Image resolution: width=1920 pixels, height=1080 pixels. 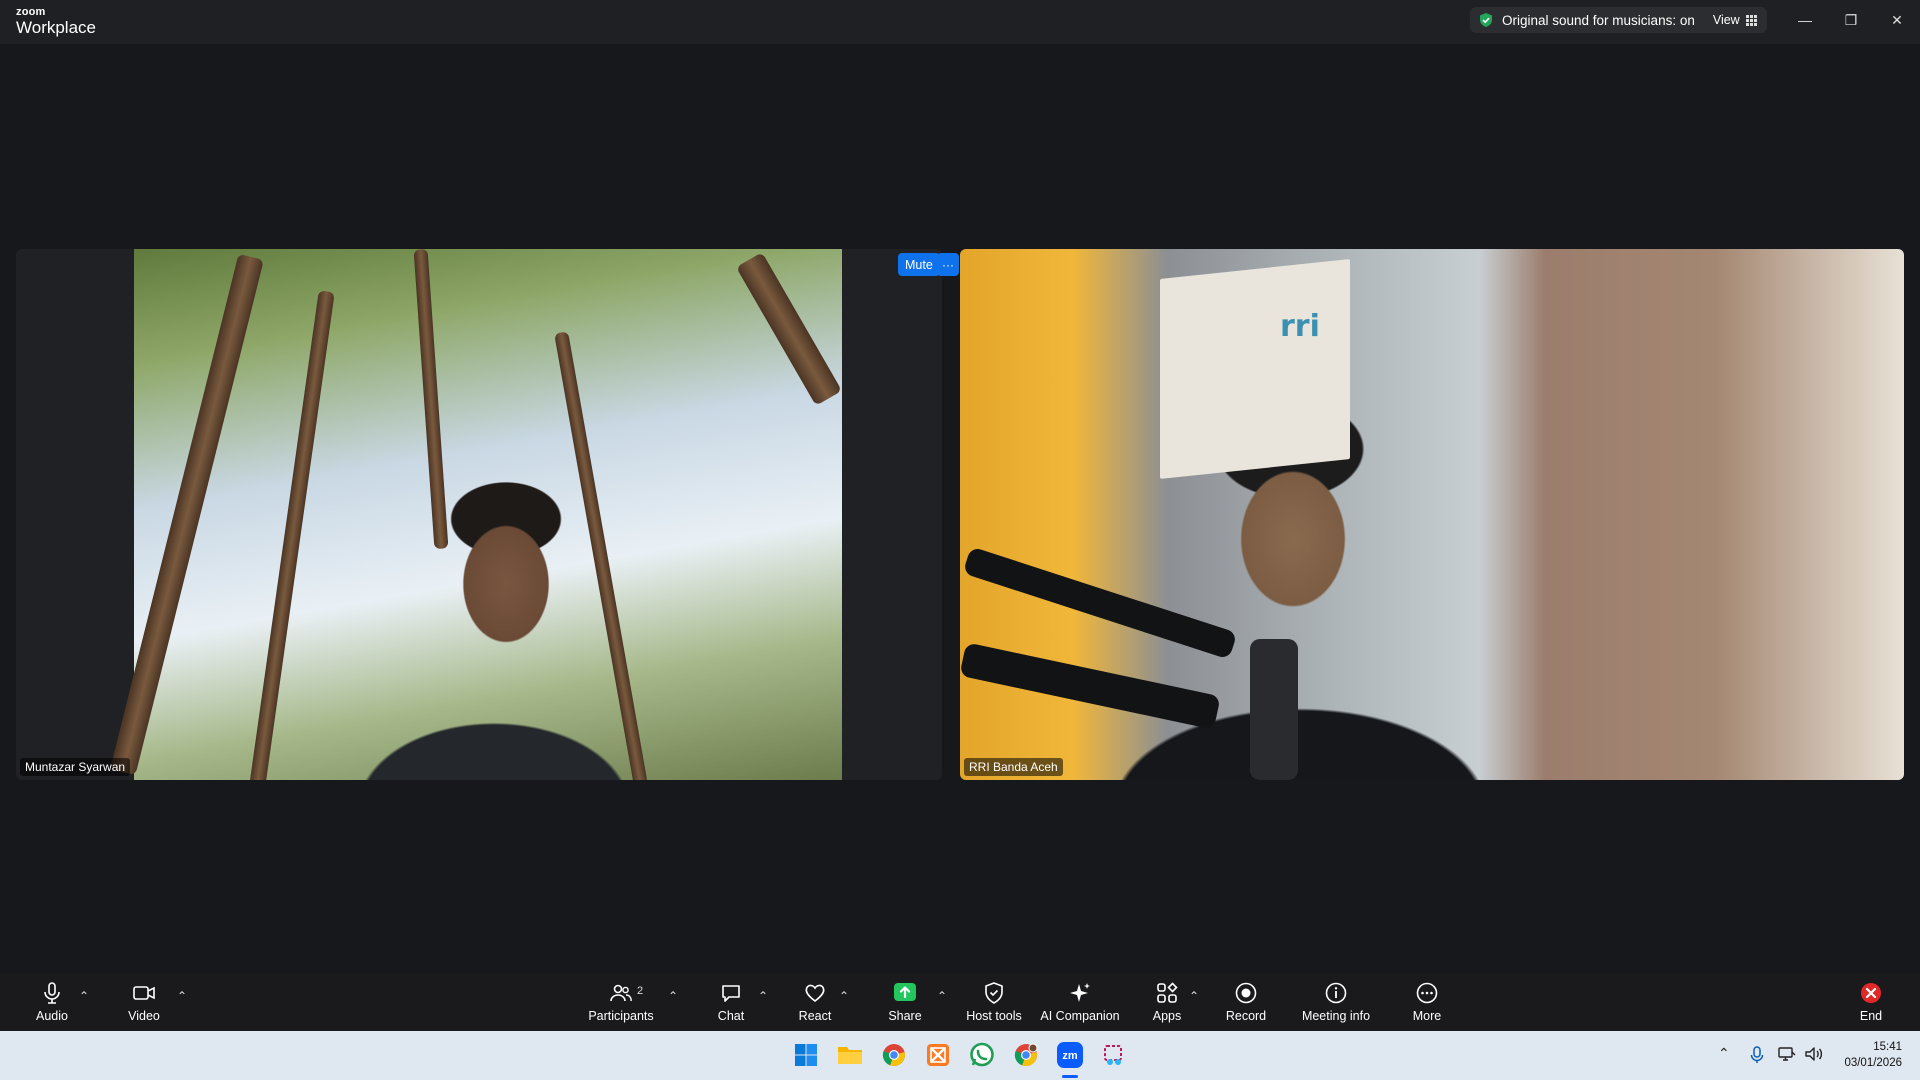 What do you see at coordinates (1255, 369) in the screenshot?
I see `radio-banner` at bounding box center [1255, 369].